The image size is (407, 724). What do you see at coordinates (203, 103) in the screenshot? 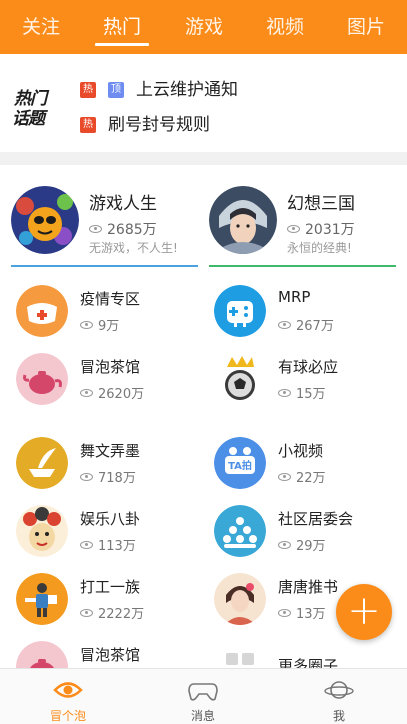
I see `hot-topics-panel: 热门 话题 热 顶 上云维护通知 热 刷号封号规则` at bounding box center [203, 103].